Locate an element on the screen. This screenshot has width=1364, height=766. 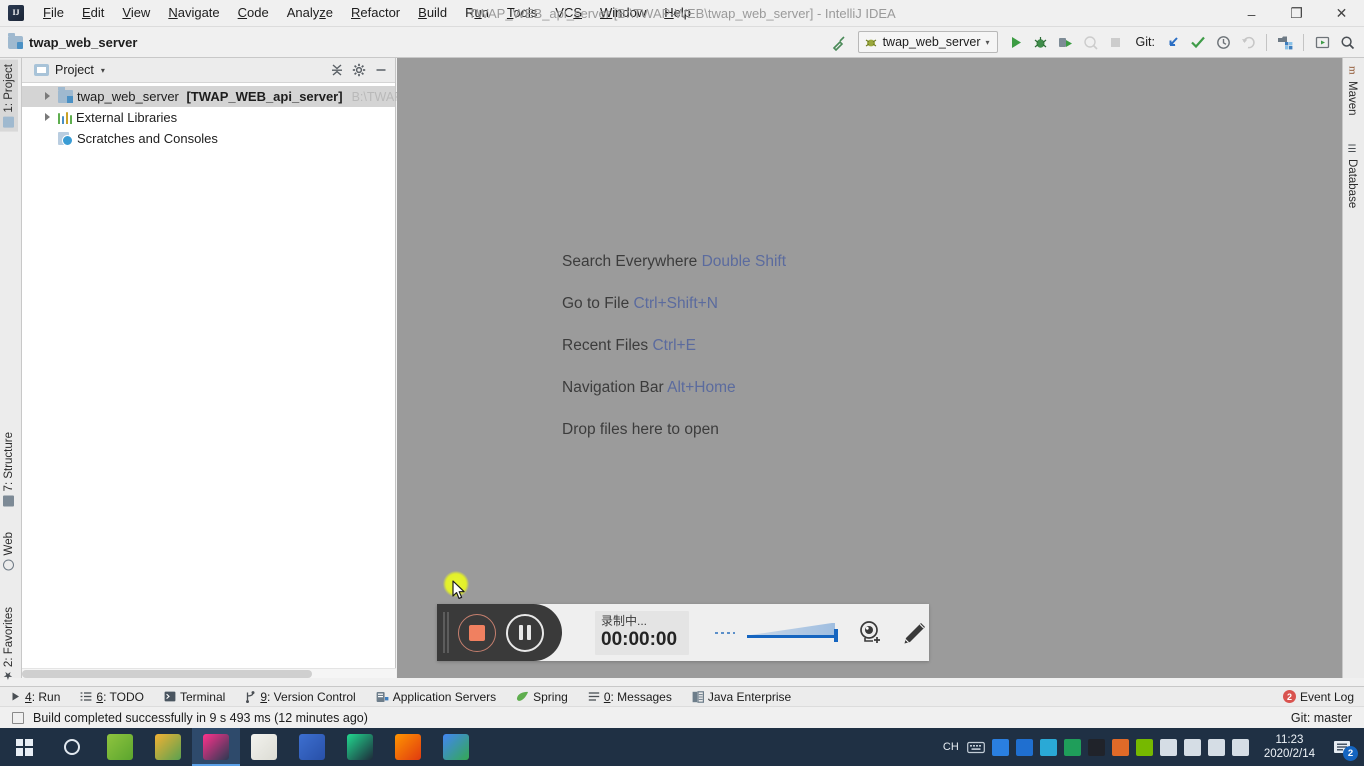
tray-battery-icon is located at coordinates (1241, 747).